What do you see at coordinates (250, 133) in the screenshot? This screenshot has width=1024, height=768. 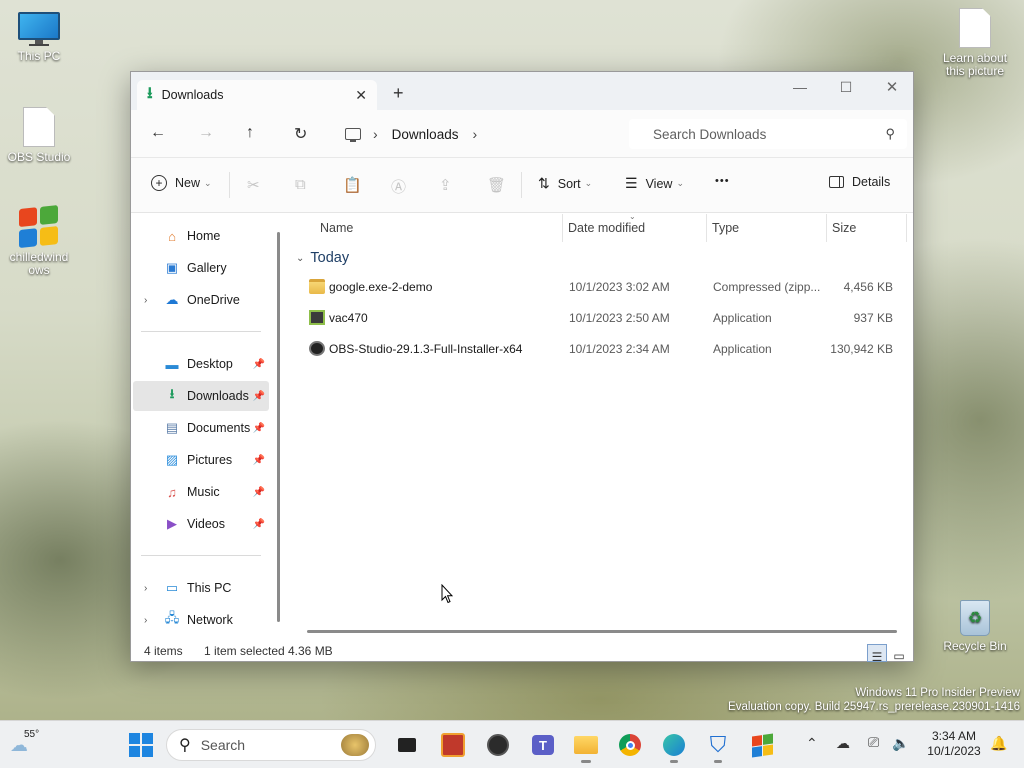 I see `up-button: ↑` at bounding box center [250, 133].